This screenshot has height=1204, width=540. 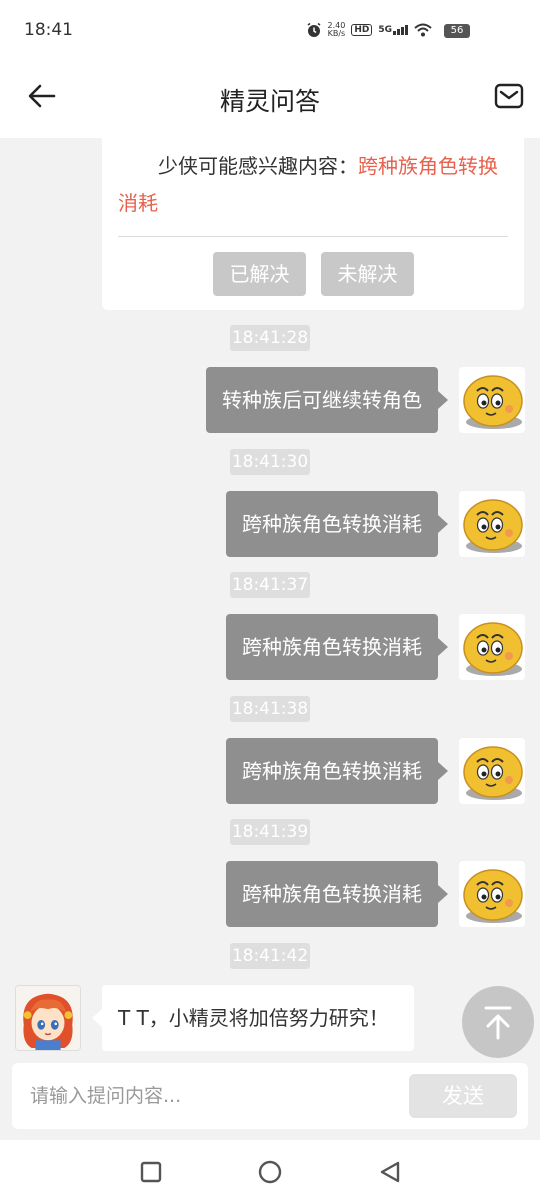 What do you see at coordinates (259, 274) in the screenshot?
I see `solved-button: 已解决` at bounding box center [259, 274].